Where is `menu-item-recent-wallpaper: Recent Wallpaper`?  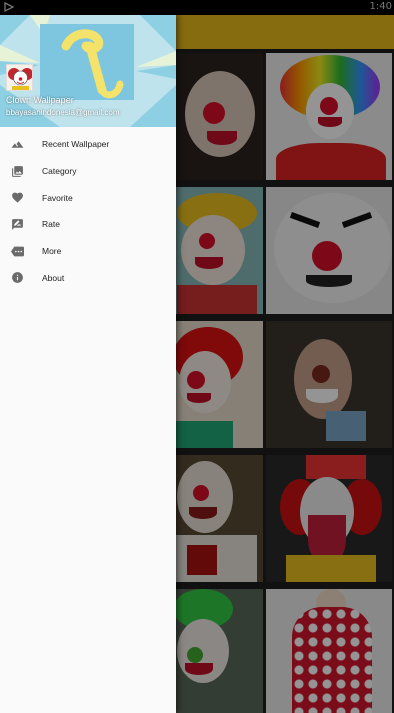
menu-item-recent-wallpaper: Recent Wallpaper is located at coordinates (88, 144).